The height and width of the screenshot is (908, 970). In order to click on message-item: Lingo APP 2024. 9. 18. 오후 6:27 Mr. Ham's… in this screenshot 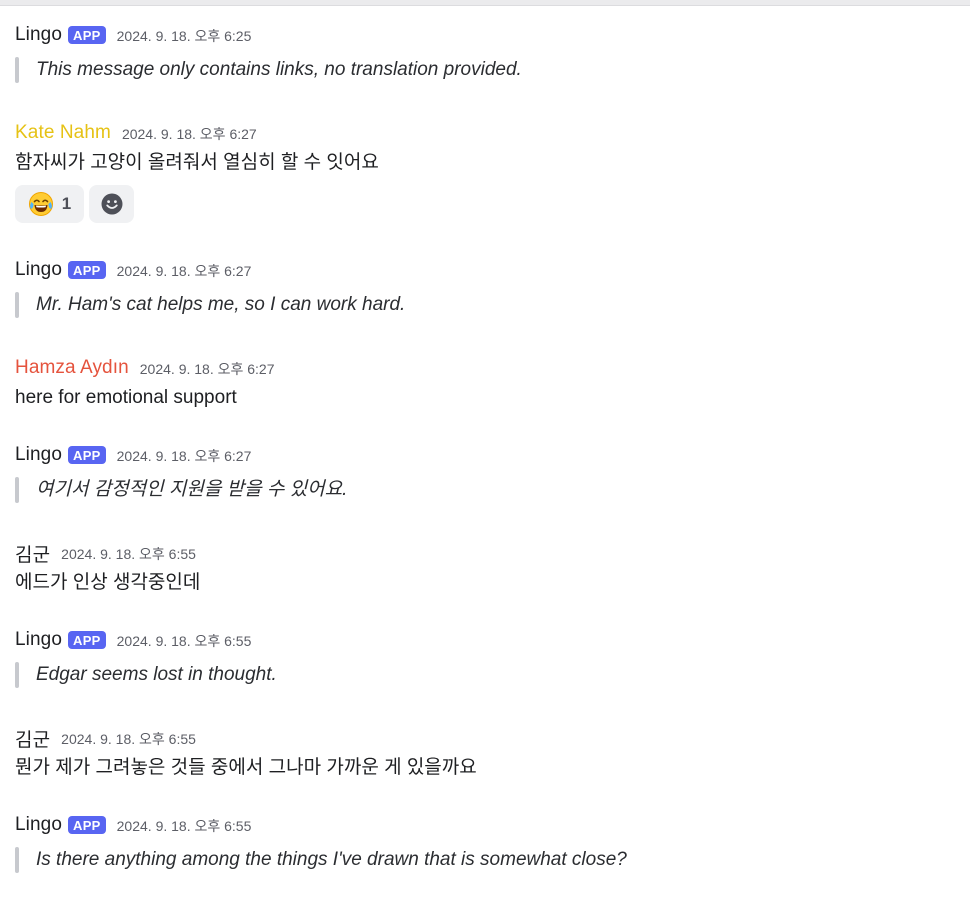, I will do `click(492, 288)`.